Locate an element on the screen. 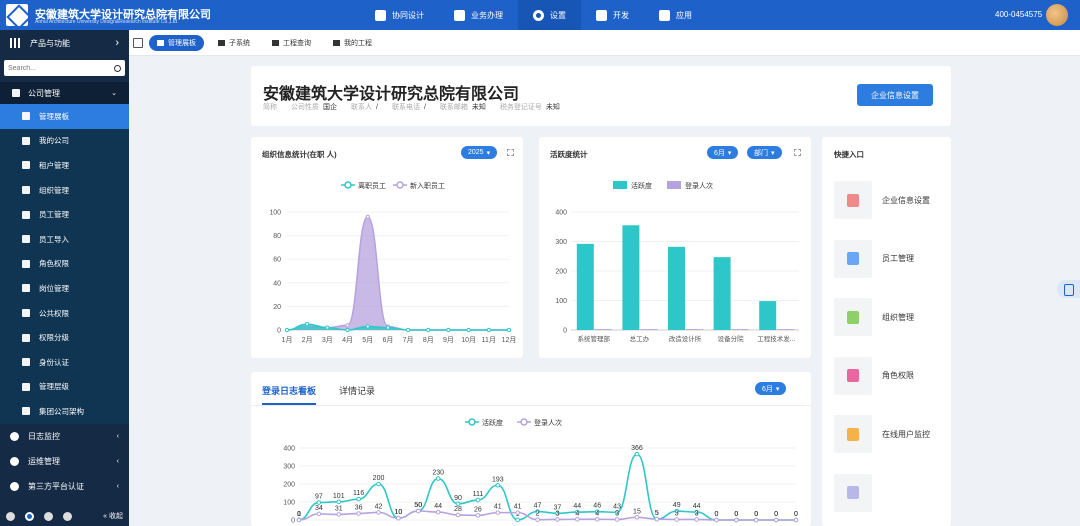 The image size is (1080, 526). clipboard-icon is located at coordinates (853, 200).